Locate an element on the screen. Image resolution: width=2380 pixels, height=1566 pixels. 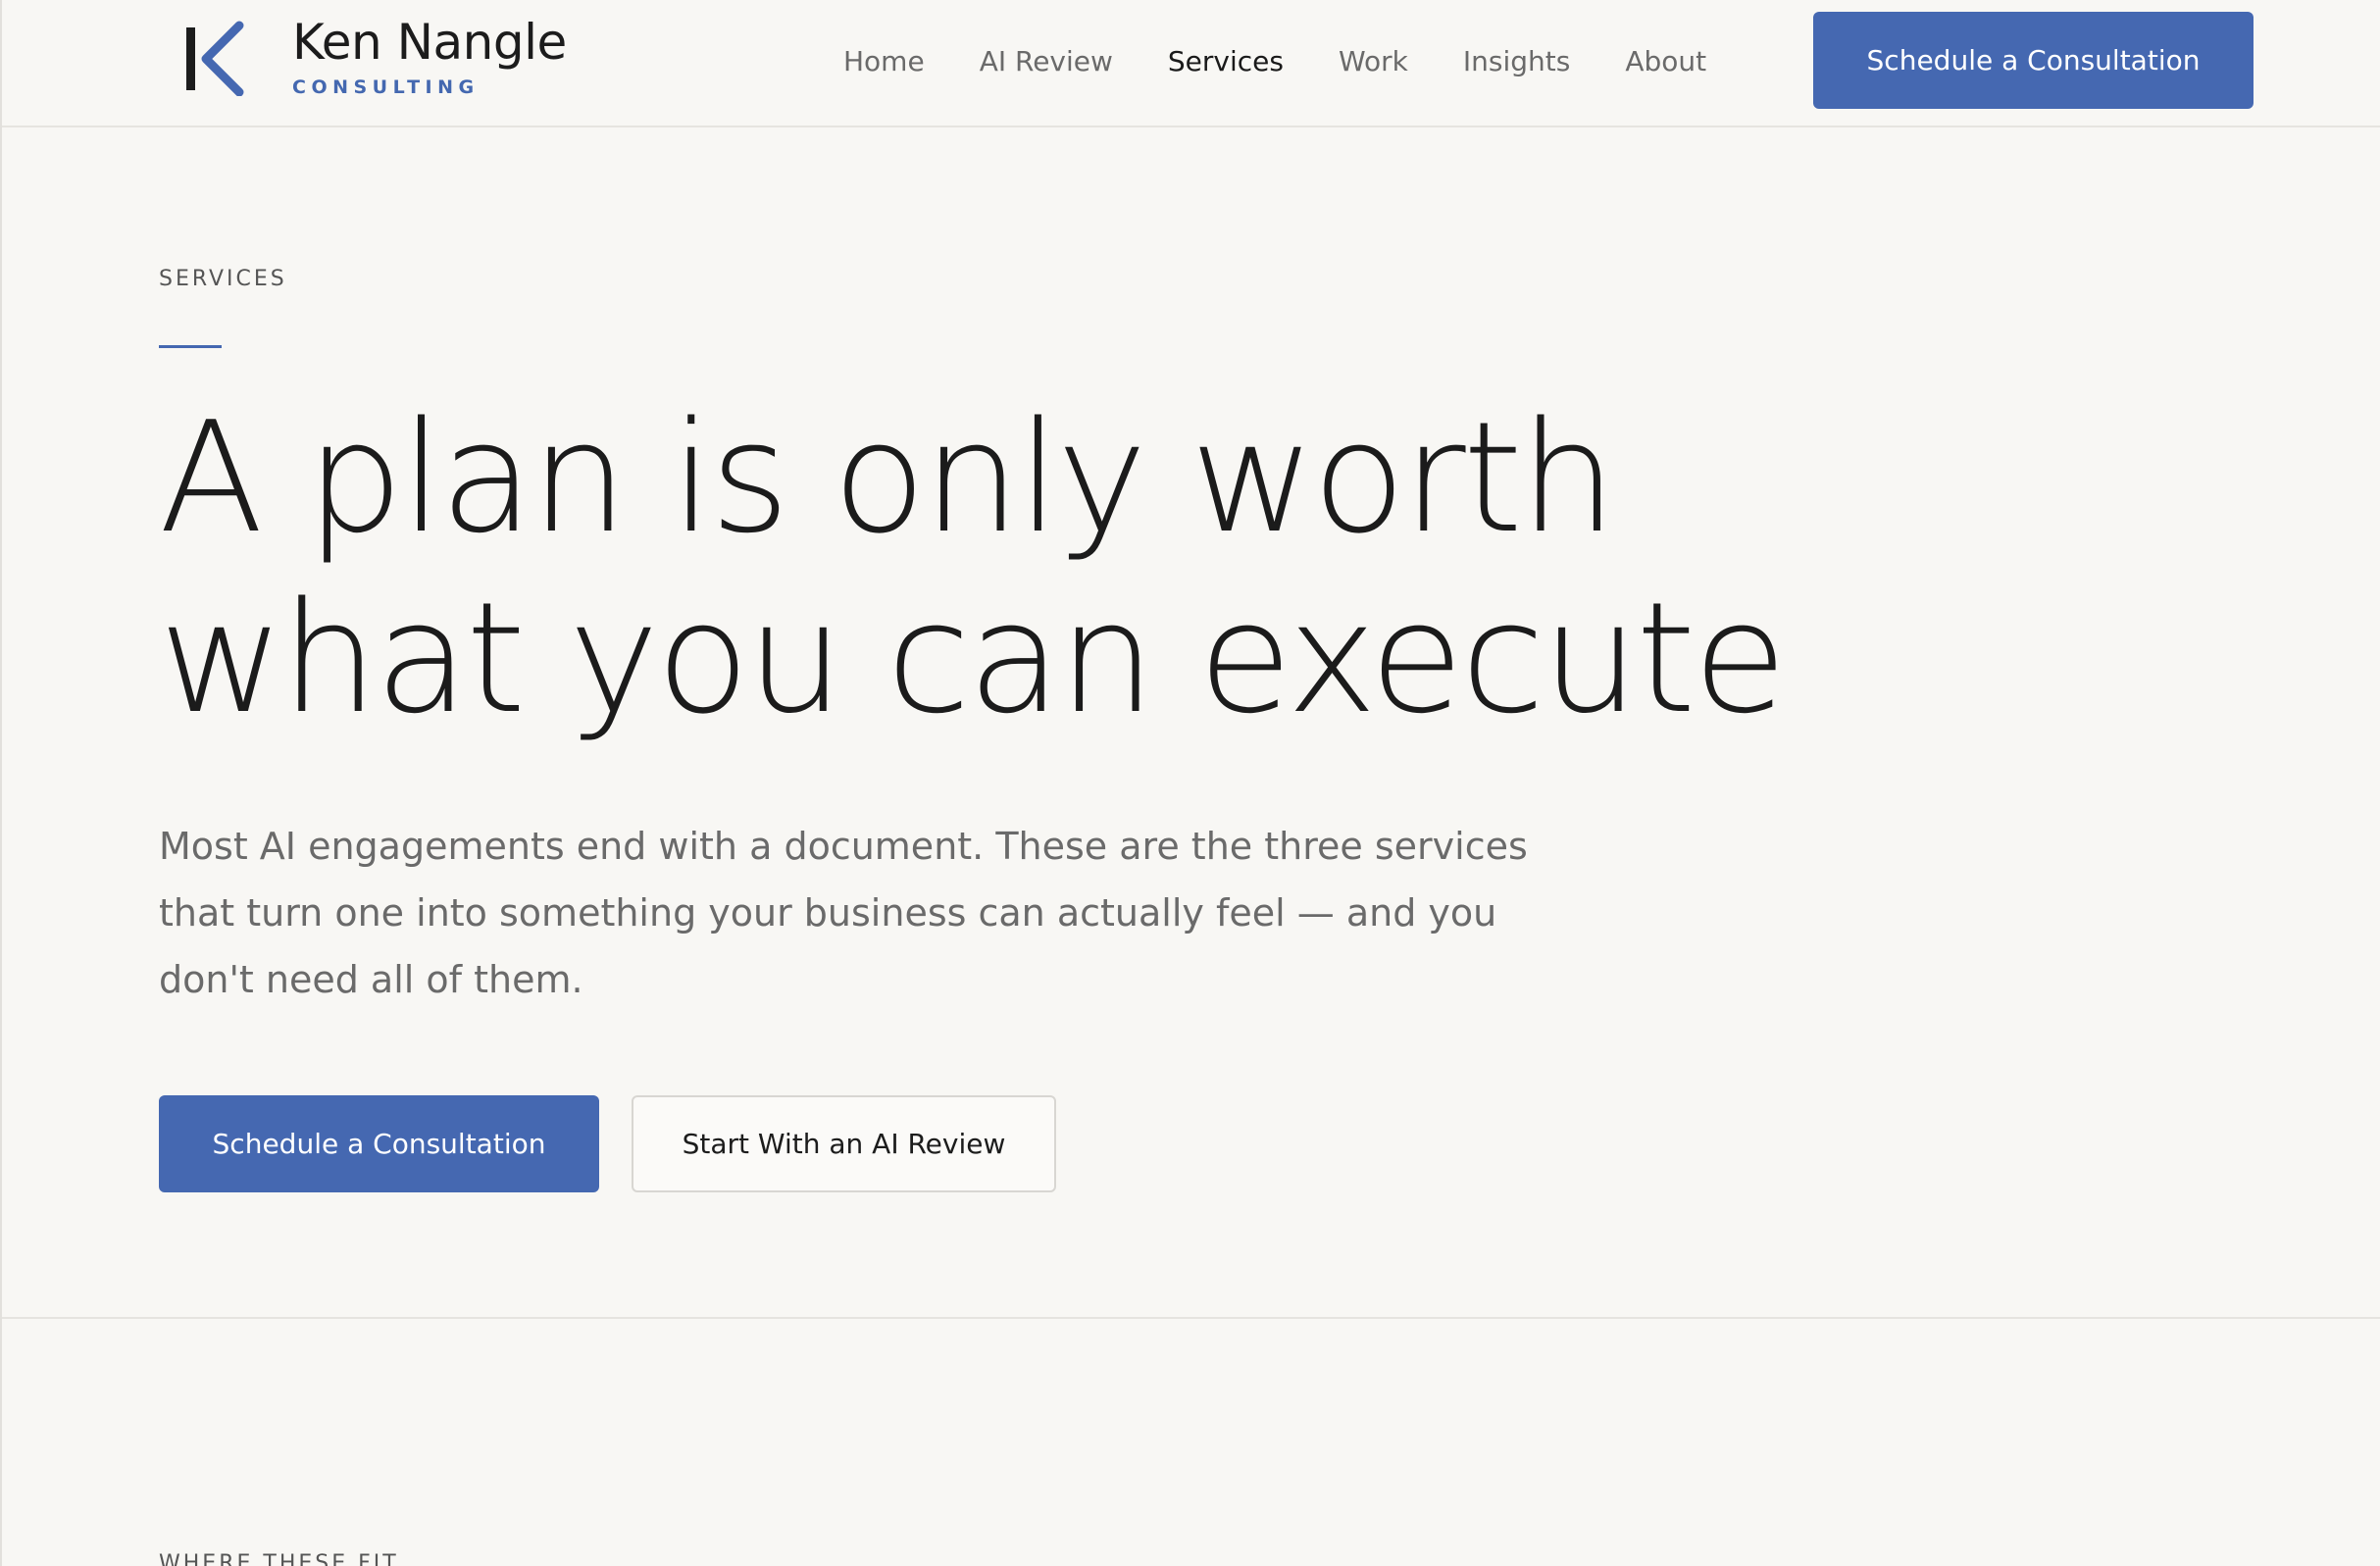
headline-line-2: what you can execute is located at coordinates (973, 658).